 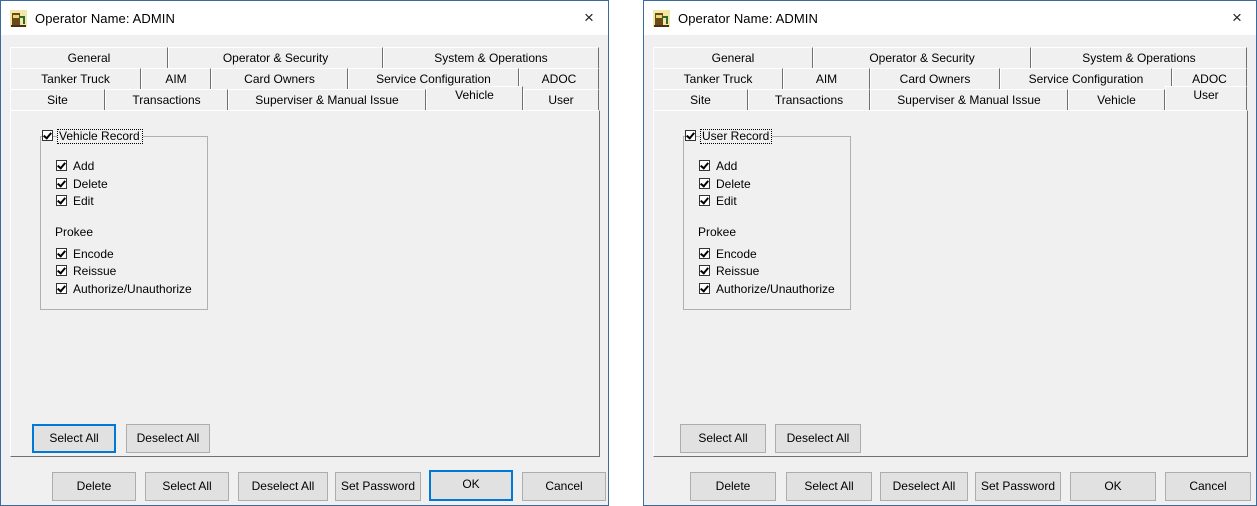 What do you see at coordinates (690, 135) in the screenshot?
I see `checkbox-user-record` at bounding box center [690, 135].